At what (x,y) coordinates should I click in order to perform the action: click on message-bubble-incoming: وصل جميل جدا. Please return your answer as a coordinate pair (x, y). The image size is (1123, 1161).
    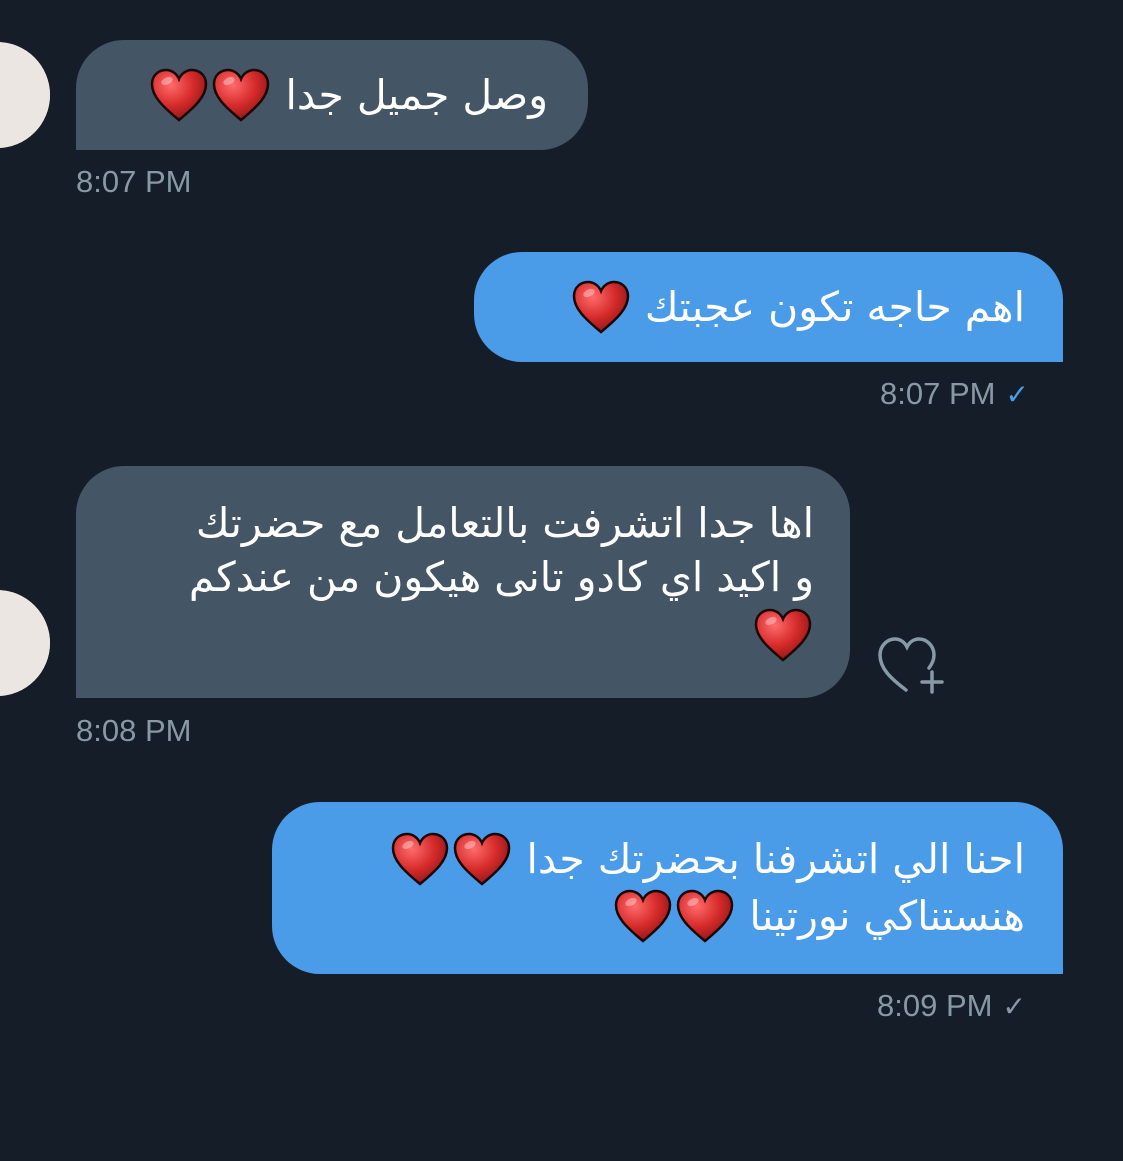
    Looking at the image, I should click on (332, 95).